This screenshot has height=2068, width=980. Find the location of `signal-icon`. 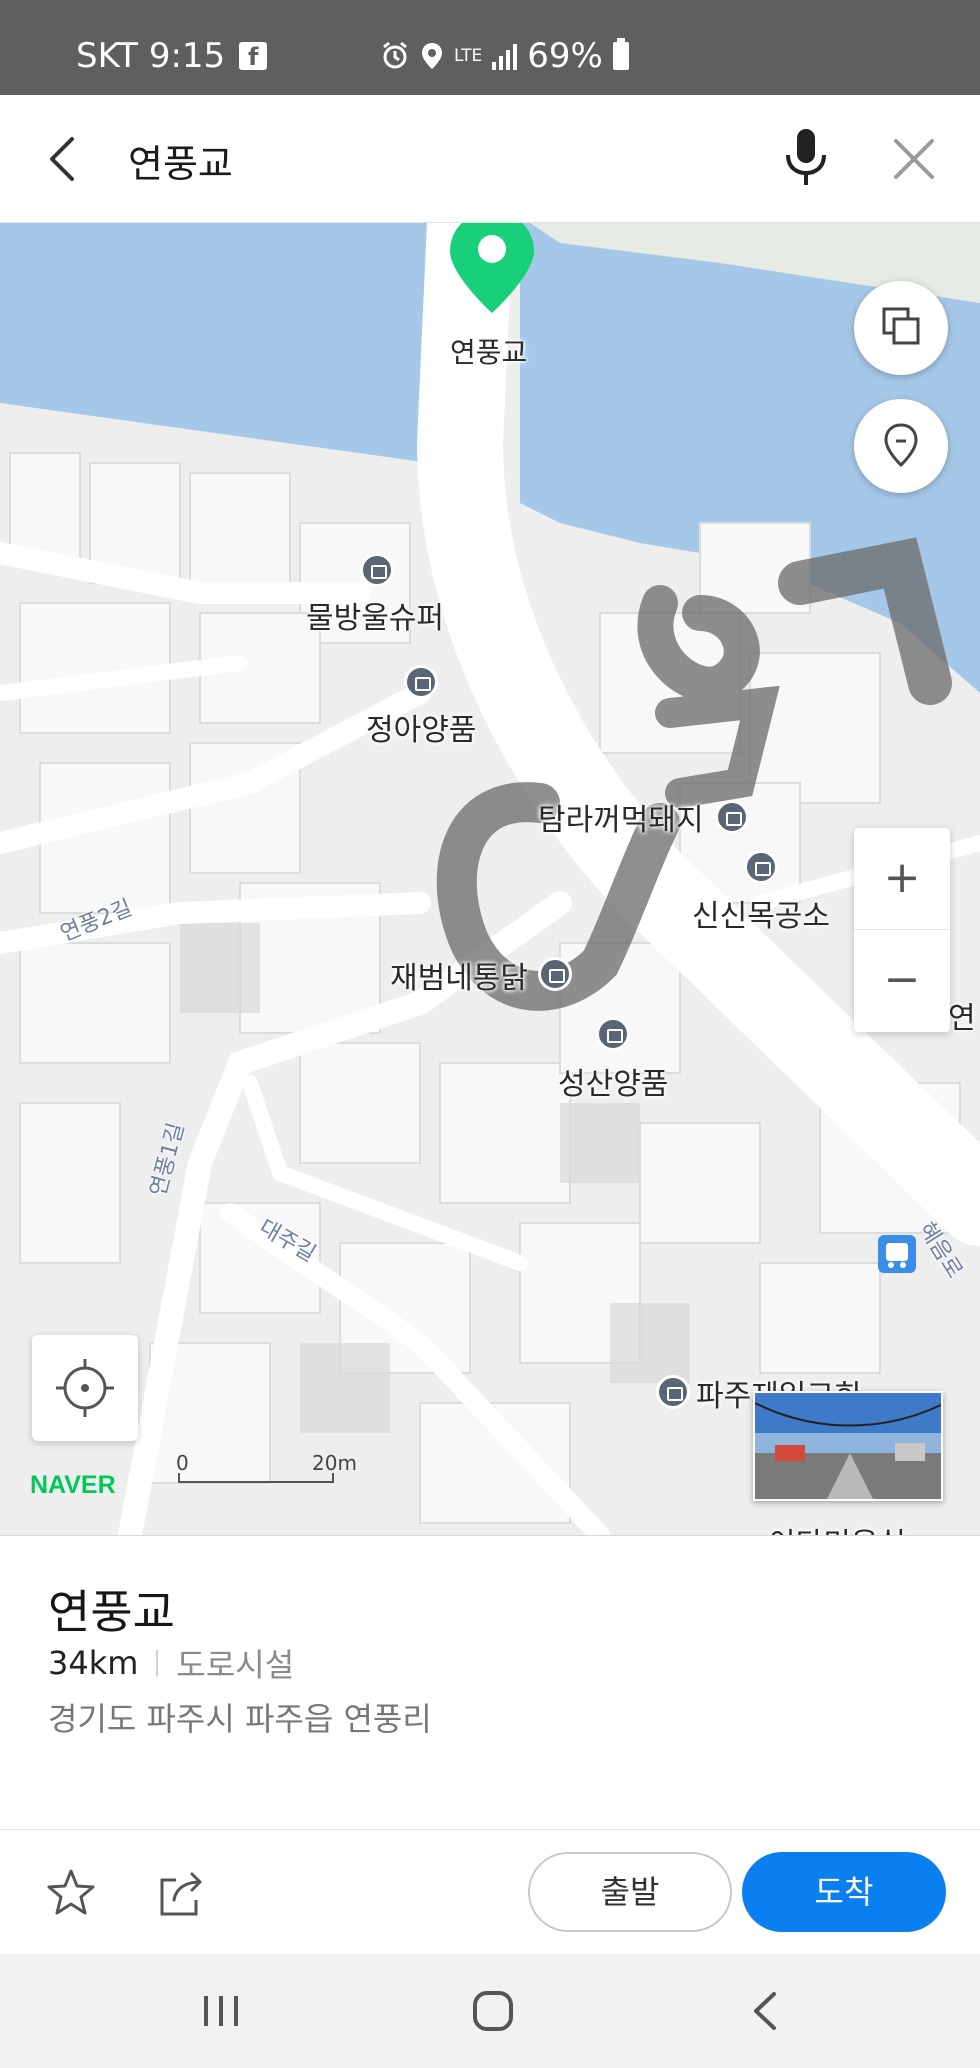

signal-icon is located at coordinates (505, 56).